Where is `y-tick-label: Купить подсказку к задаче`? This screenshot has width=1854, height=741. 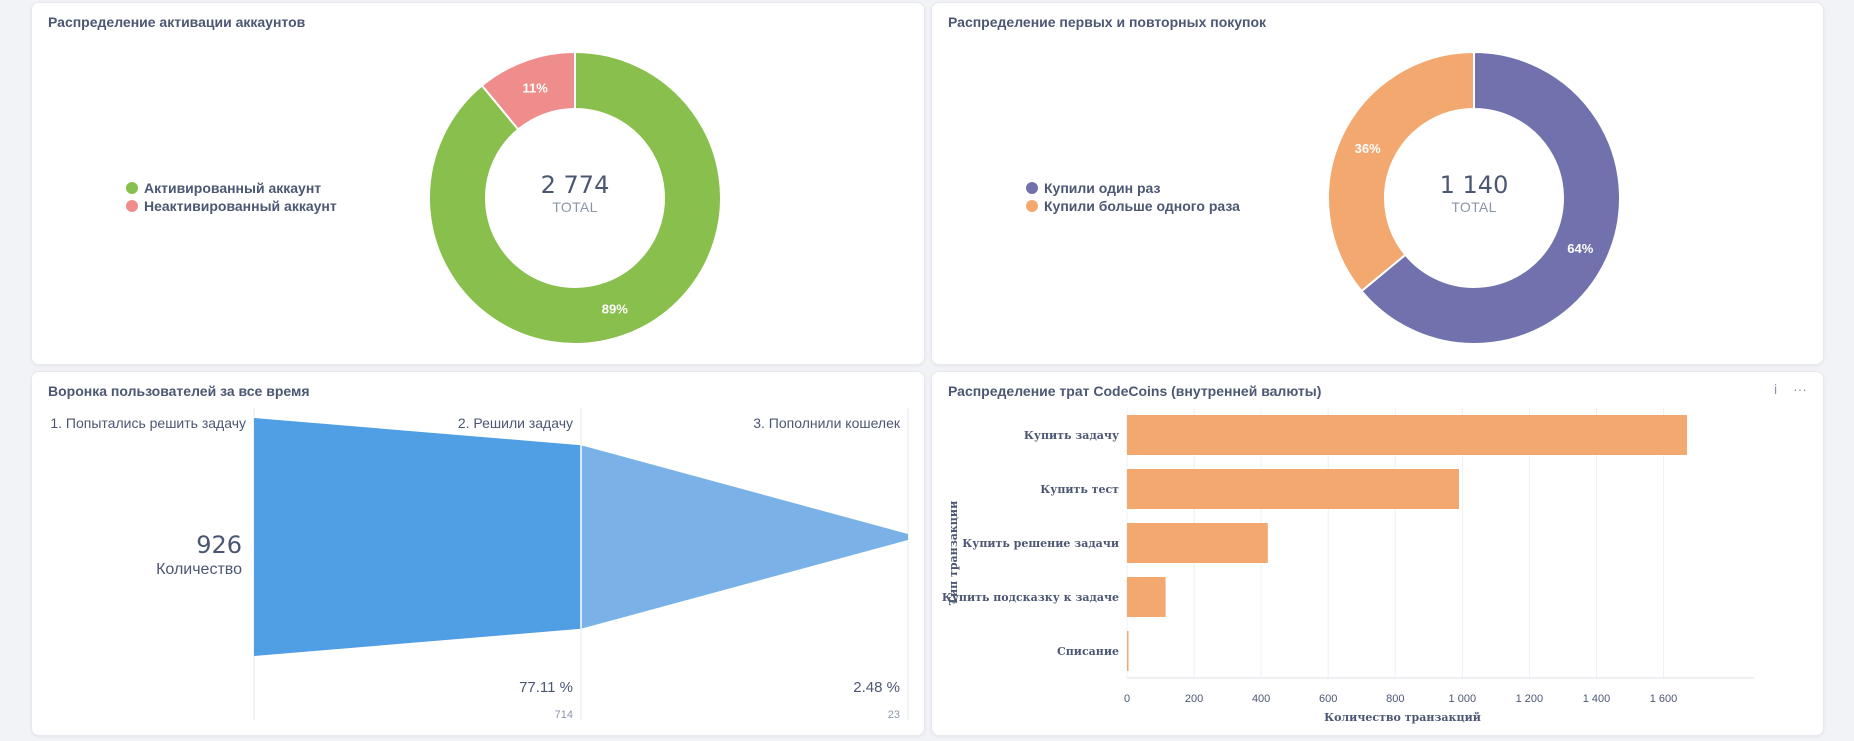 y-tick-label: Купить подсказку к задаче is located at coordinates (1030, 597).